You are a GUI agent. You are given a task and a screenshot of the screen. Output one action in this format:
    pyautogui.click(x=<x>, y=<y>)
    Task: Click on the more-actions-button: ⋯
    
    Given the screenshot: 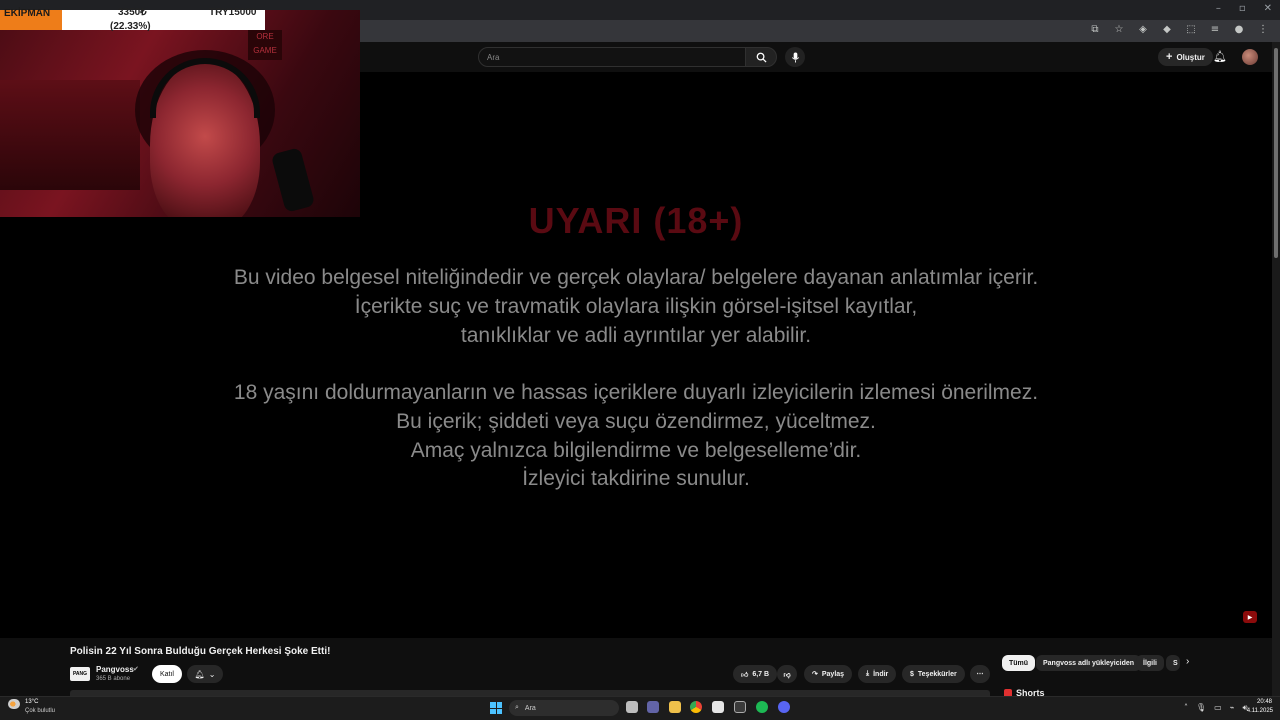 What is the action you would take?
    pyautogui.click(x=980, y=674)
    